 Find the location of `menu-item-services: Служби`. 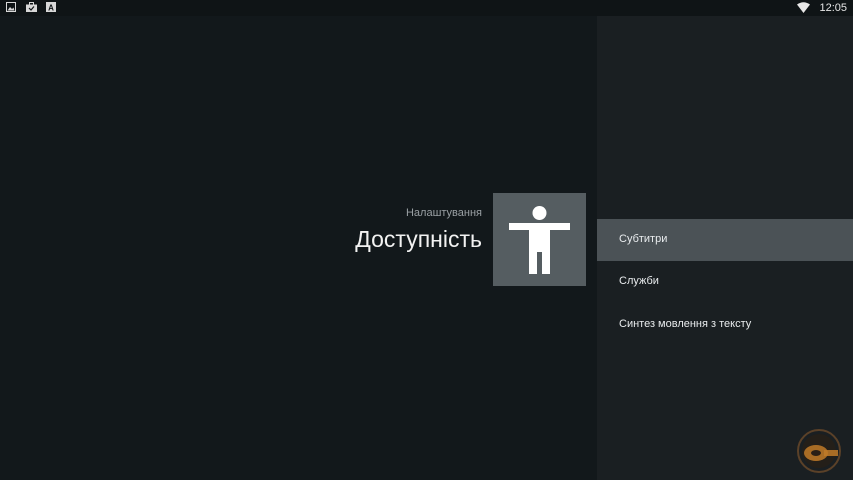

menu-item-services: Служби is located at coordinates (725, 282).